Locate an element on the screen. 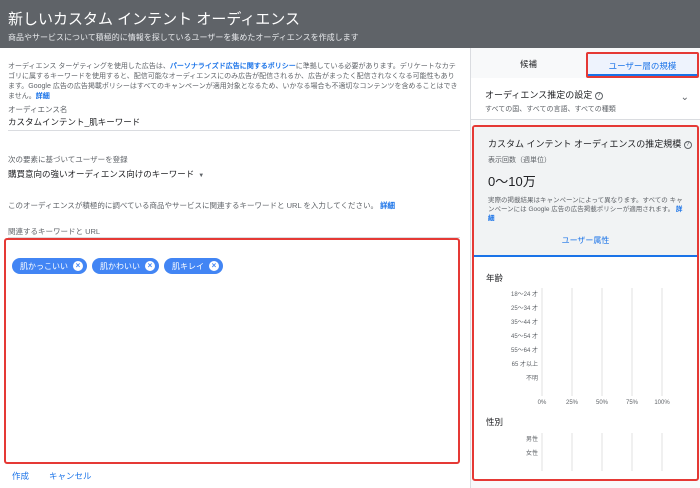 Image resolution: width=700 pixels, height=488 pixels. category-label: 女性 is located at coordinates (532, 453).